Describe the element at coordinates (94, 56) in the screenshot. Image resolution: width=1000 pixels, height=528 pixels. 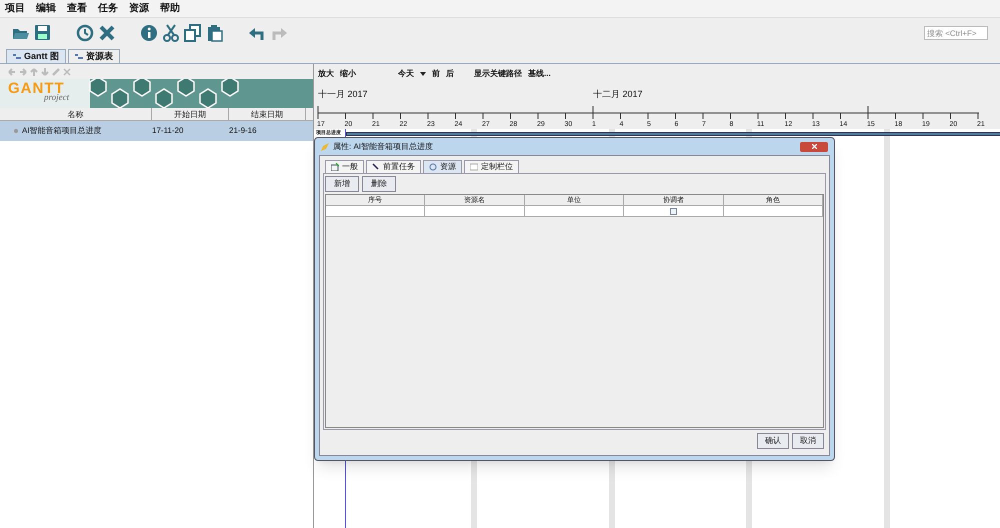
I see `view-tab: 资源表` at that location.